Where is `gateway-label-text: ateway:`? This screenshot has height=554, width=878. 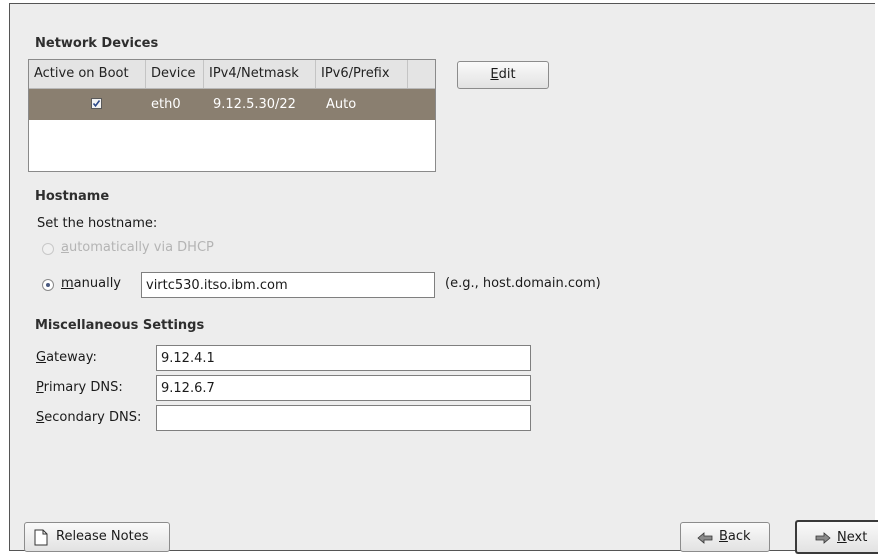
gateway-label-text: ateway: is located at coordinates (71, 357).